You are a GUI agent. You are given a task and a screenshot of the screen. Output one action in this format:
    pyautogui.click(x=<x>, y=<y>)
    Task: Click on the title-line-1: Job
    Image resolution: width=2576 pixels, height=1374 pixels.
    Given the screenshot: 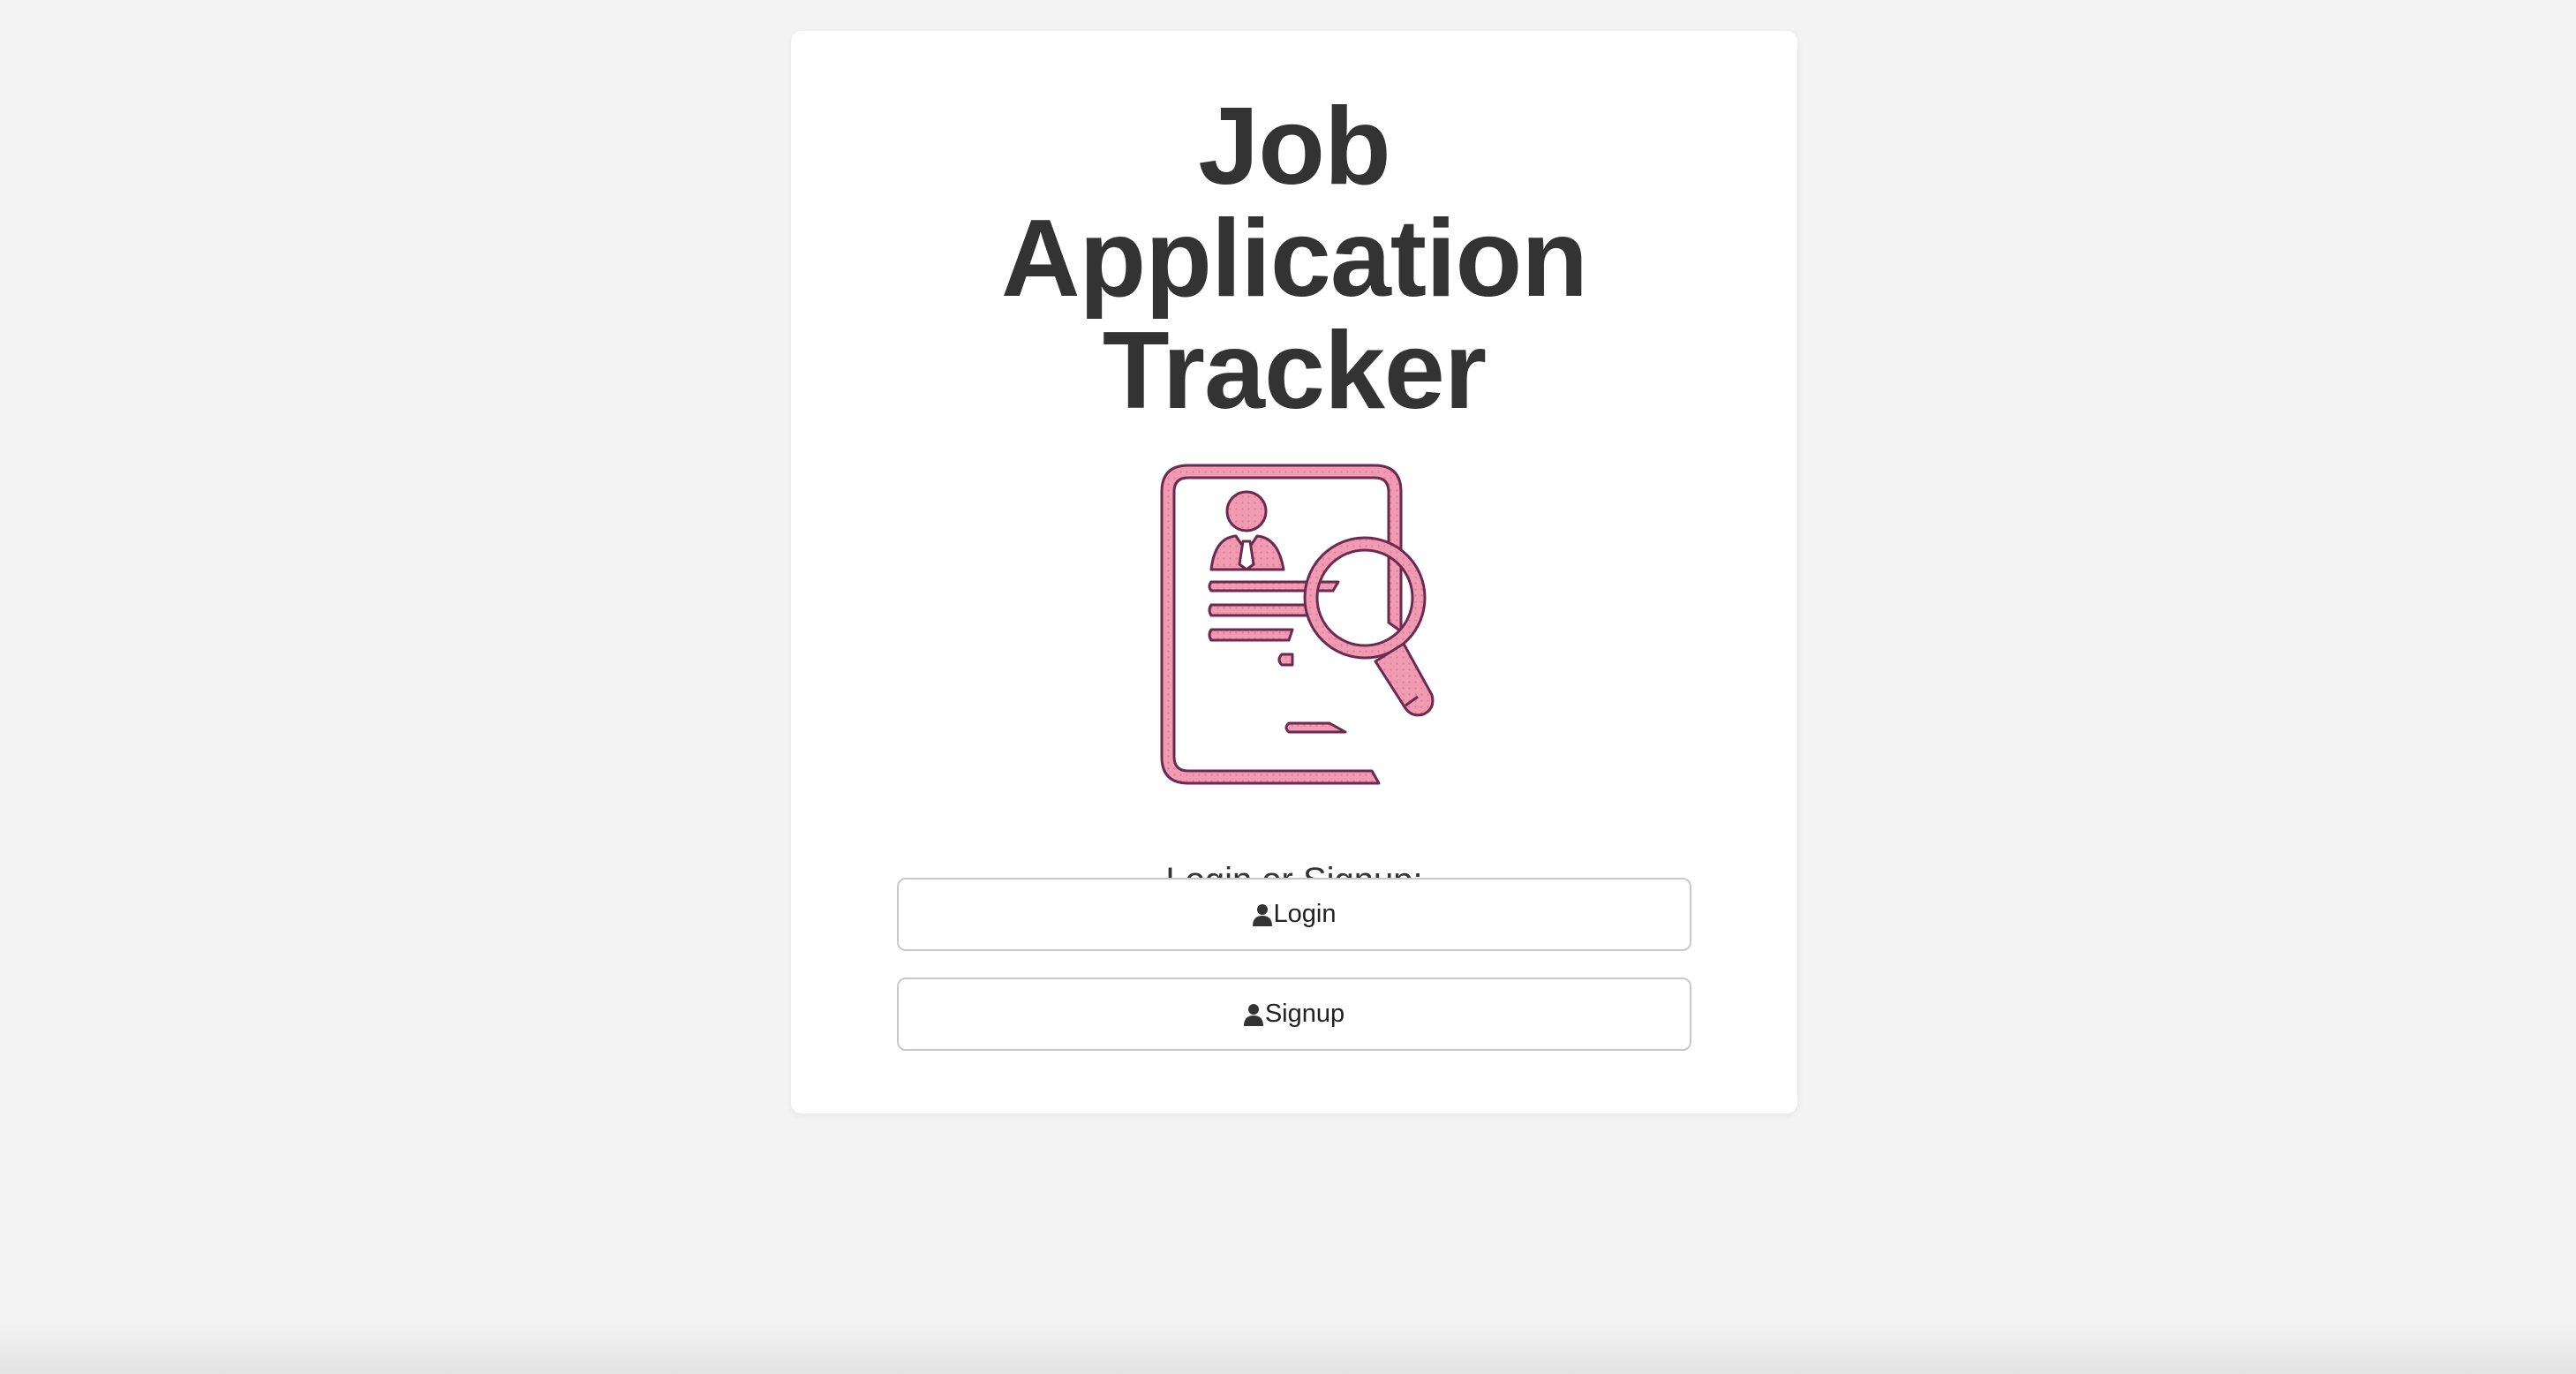 What is the action you would take?
    pyautogui.click(x=1294, y=147)
    